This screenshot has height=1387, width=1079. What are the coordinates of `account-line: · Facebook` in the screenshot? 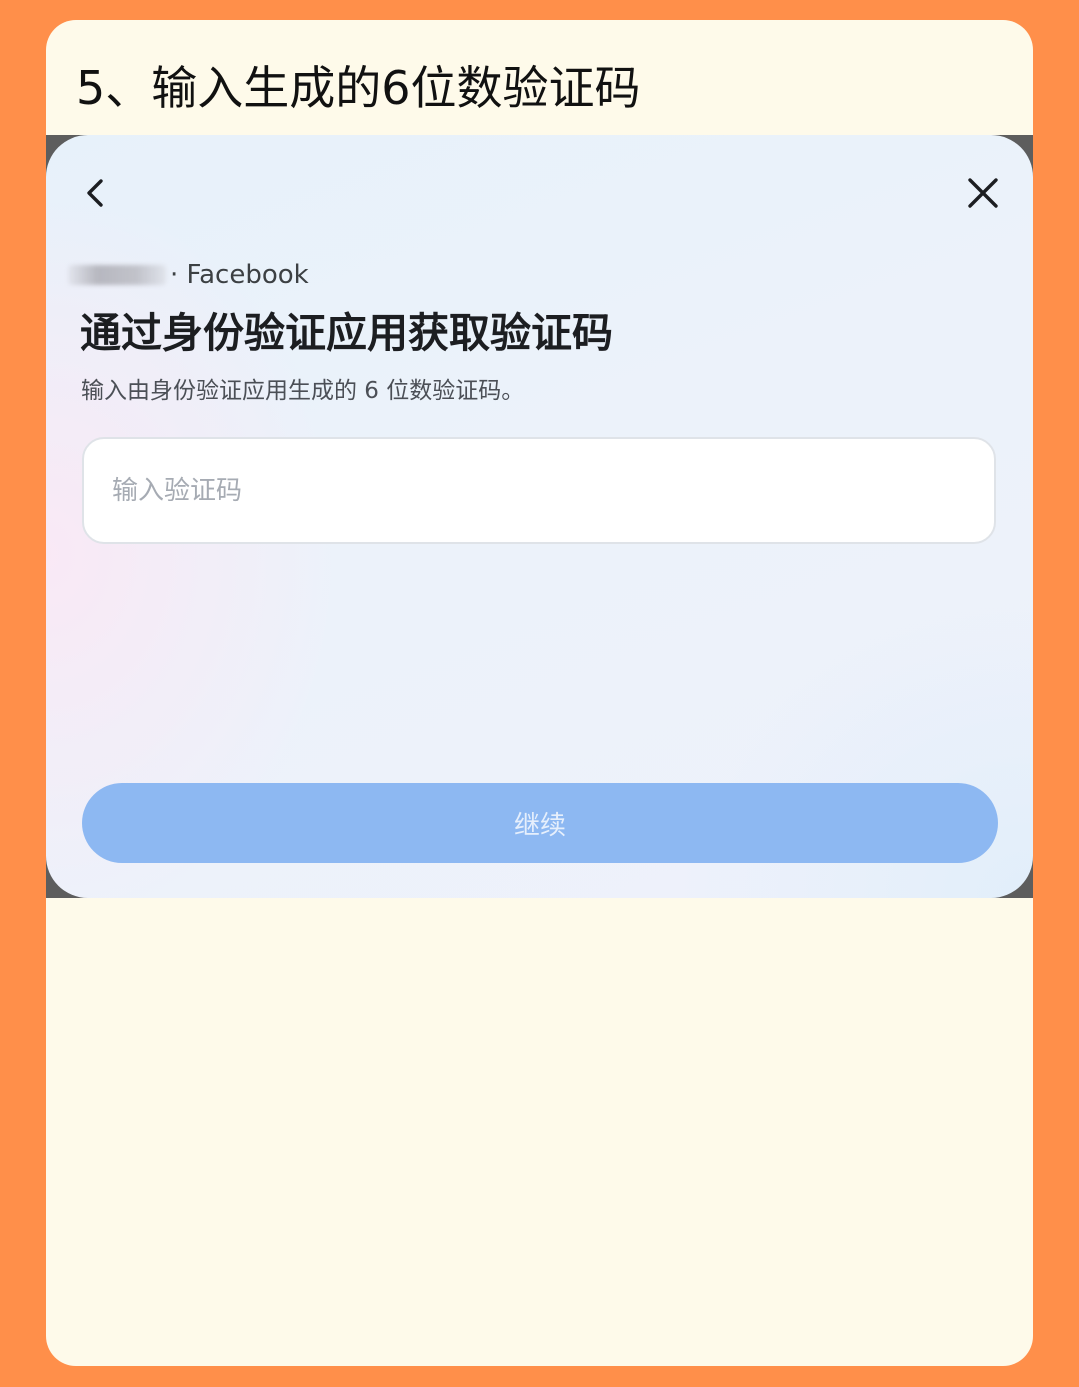 It's located at (188, 275).